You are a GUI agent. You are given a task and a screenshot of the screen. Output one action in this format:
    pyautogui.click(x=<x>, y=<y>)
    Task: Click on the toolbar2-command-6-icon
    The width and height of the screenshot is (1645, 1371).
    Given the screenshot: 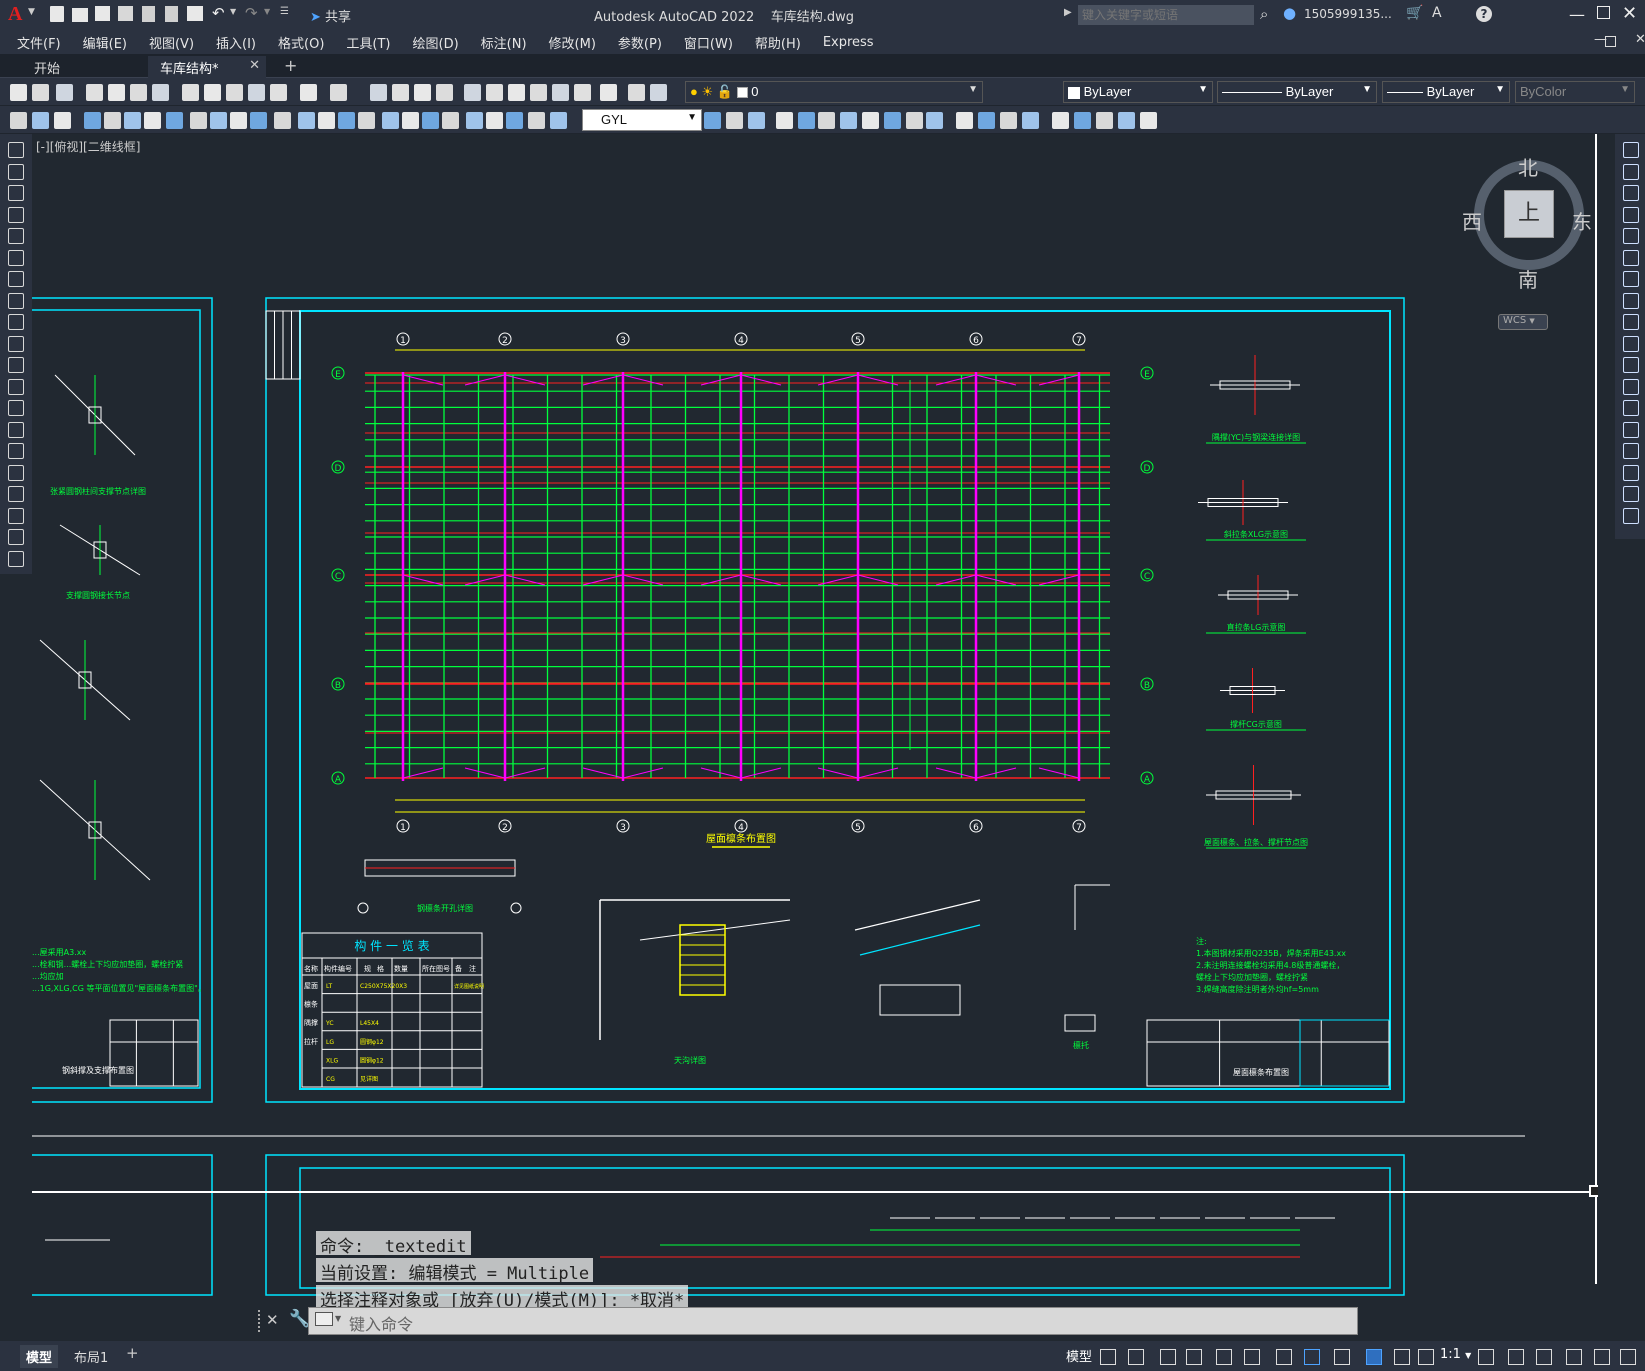 What is the action you would take?
    pyautogui.click(x=132, y=120)
    